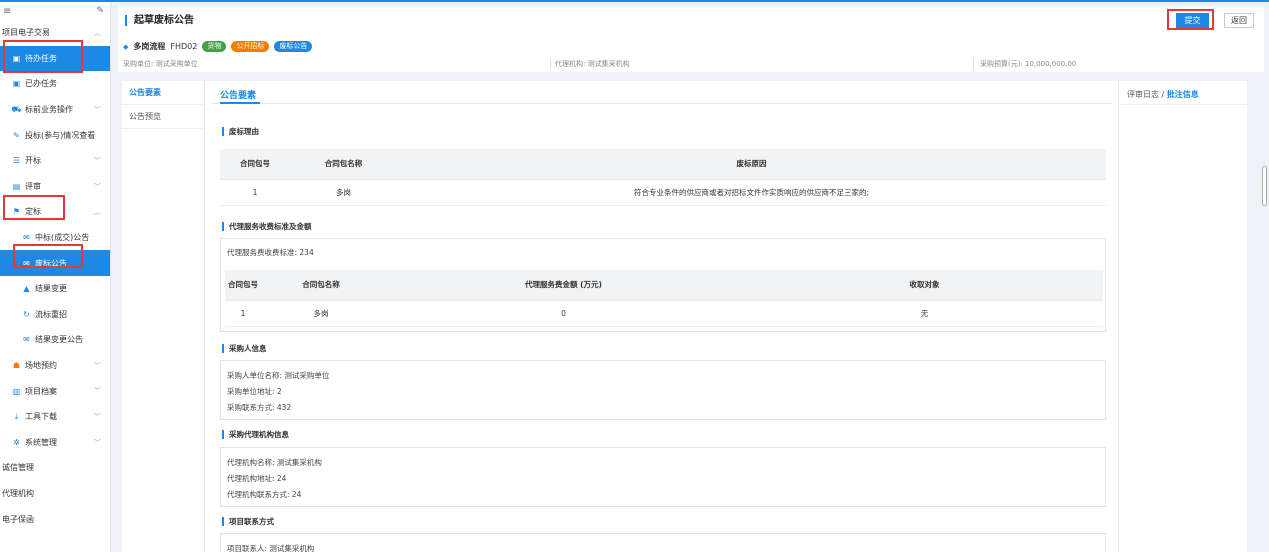 Image resolution: width=1269 pixels, height=552 pixels. What do you see at coordinates (751, 164) in the screenshot?
I see `col-header: 废标原因` at bounding box center [751, 164].